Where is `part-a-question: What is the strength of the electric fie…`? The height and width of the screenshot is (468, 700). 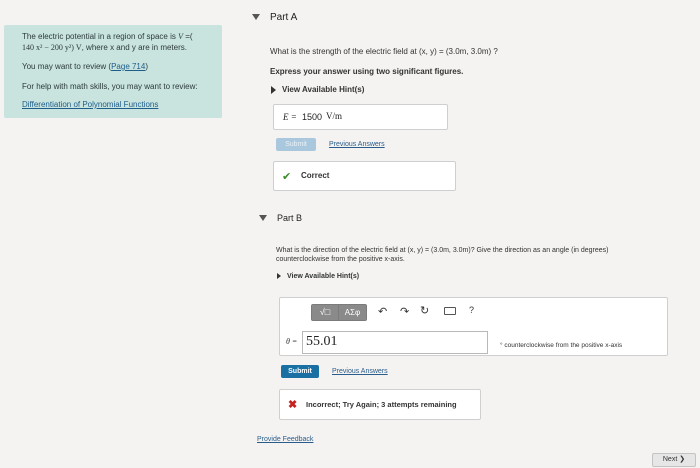
part-a-question: What is the strength of the electric fie… is located at coordinates (384, 51).